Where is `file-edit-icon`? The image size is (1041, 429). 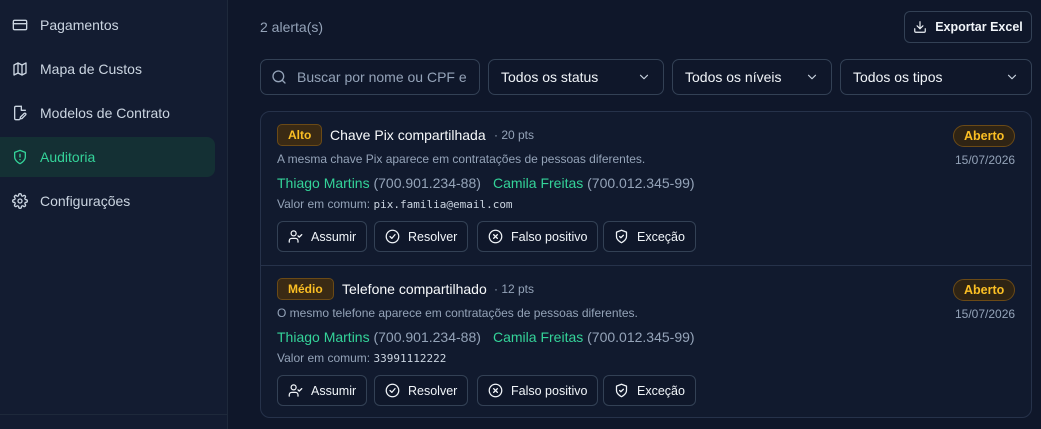
file-edit-icon is located at coordinates (20, 113).